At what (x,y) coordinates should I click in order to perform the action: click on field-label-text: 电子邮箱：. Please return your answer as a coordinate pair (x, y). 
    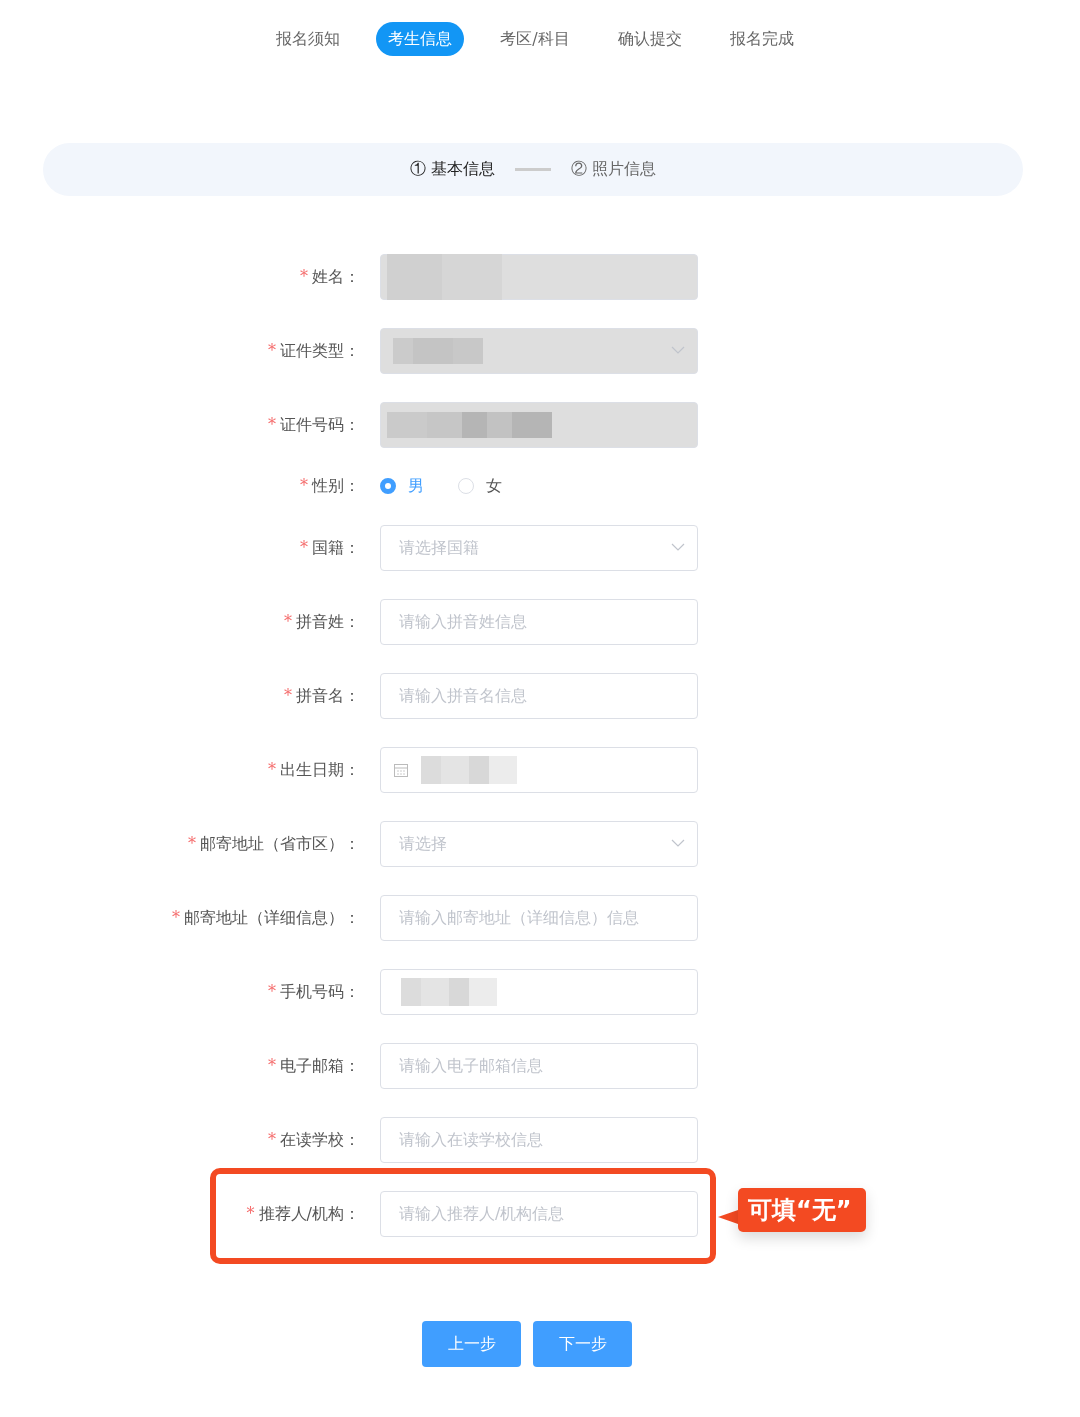
    Looking at the image, I should click on (320, 1065).